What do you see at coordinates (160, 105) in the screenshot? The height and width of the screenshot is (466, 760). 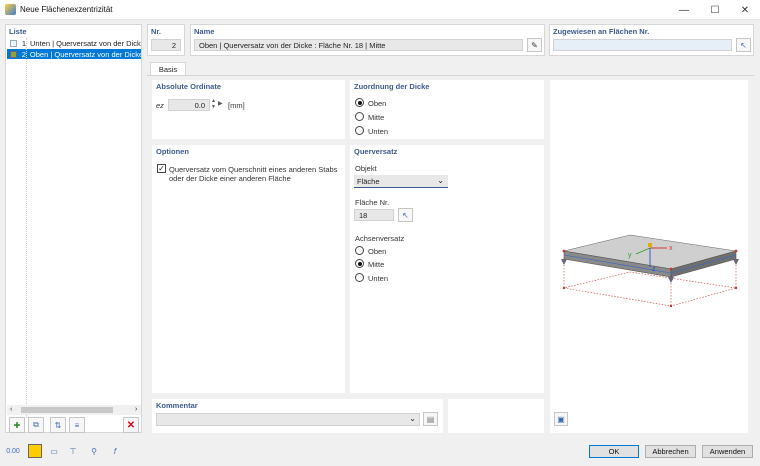 I see `eccentricity-symbol: ez` at bounding box center [160, 105].